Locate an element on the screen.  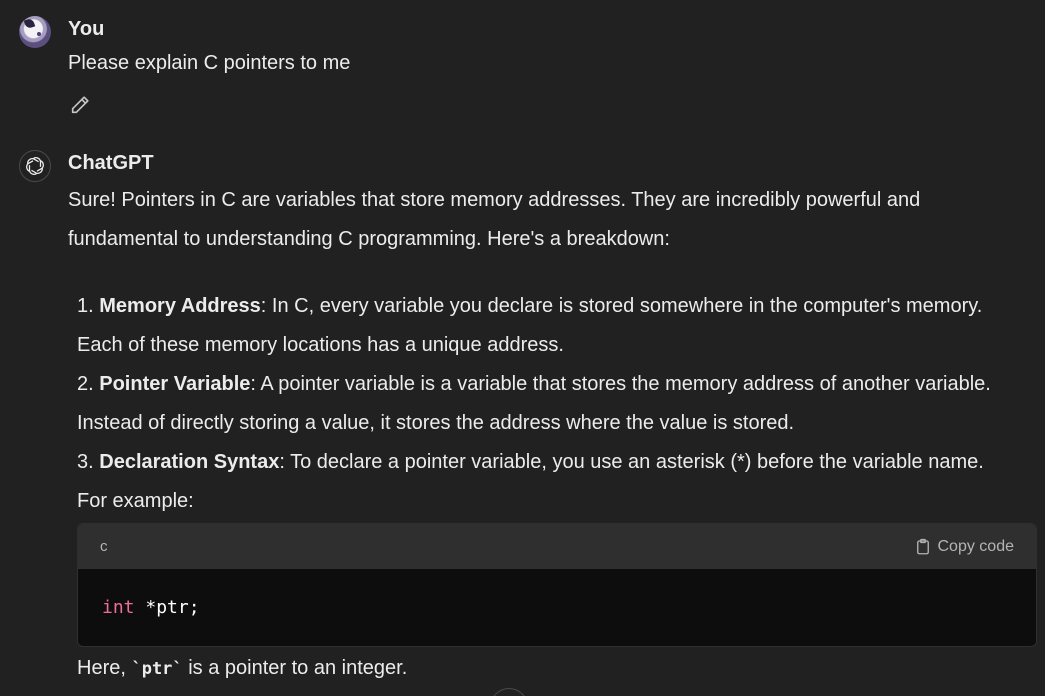
after-code-text-after: is a pointer to an integer. is located at coordinates (295, 668).